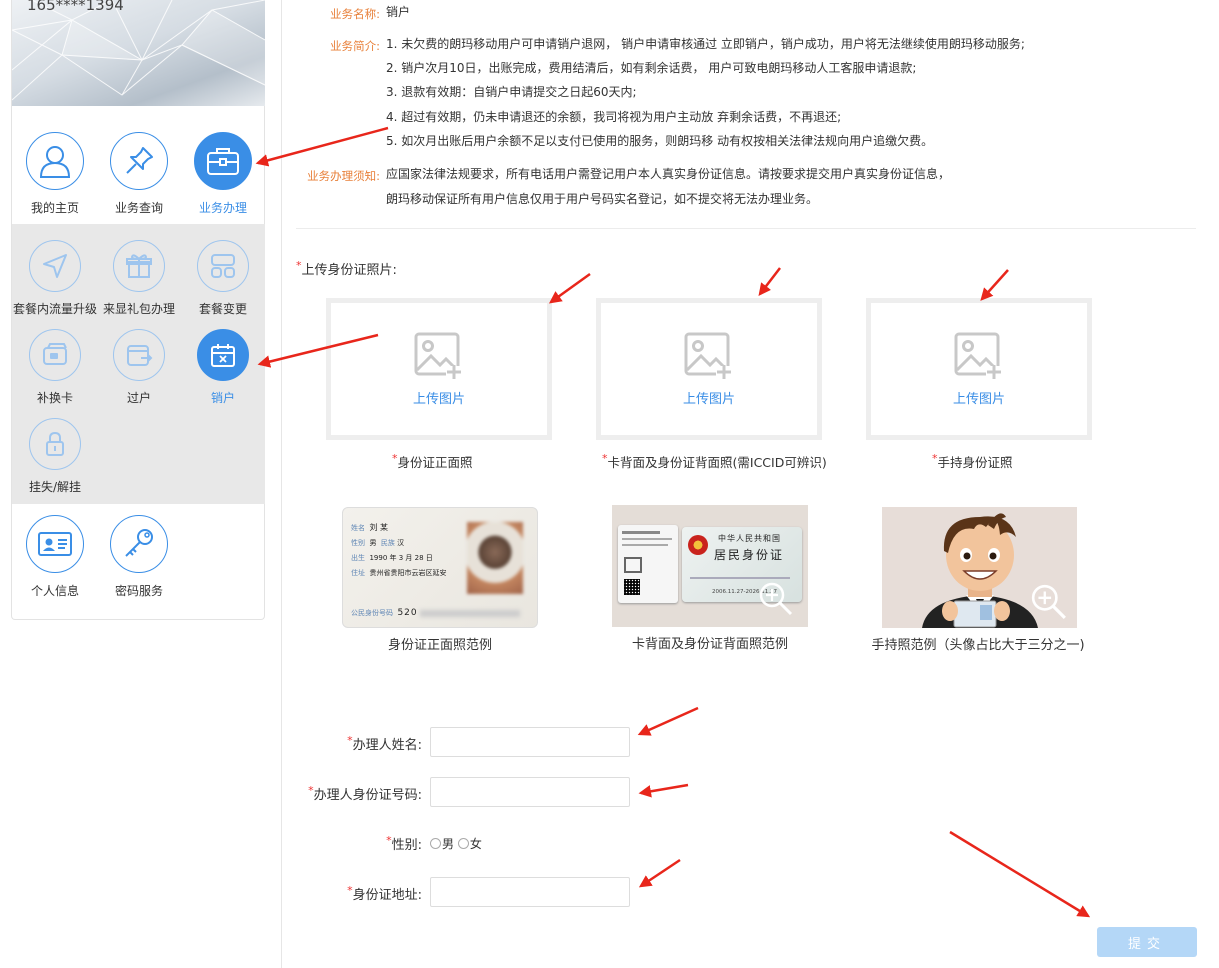 This screenshot has width=1219, height=968. I want to click on user-icon, so click(55, 161).